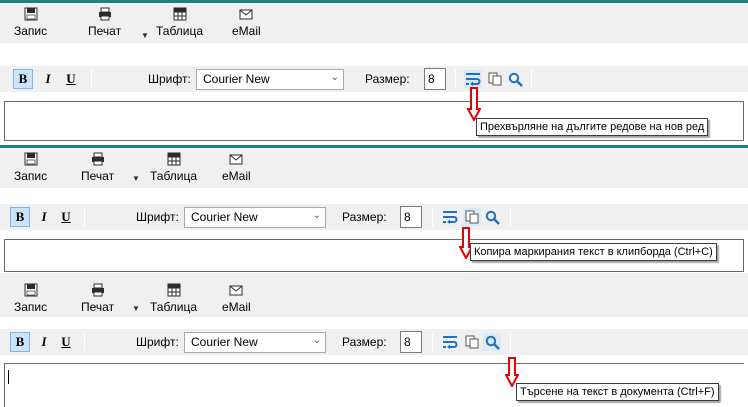 Image resolution: width=748 pixels, height=407 pixels. Describe the element at coordinates (8, 377) in the screenshot. I see `text-caret` at that location.